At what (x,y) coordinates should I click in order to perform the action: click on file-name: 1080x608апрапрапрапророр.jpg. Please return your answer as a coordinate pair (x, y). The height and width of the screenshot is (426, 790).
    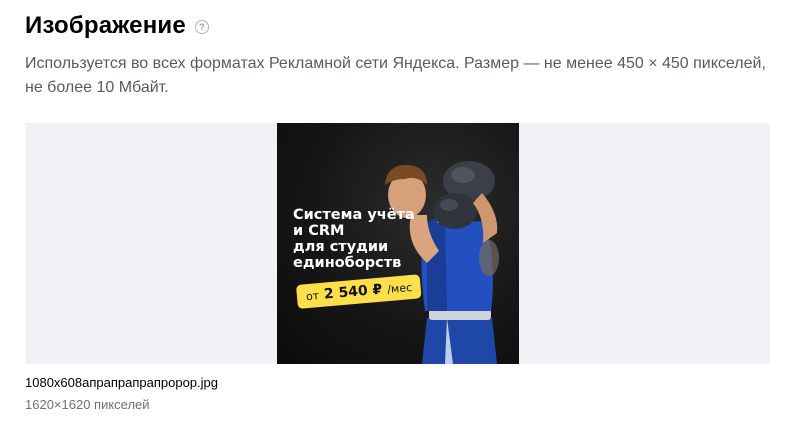
    Looking at the image, I should click on (121, 382).